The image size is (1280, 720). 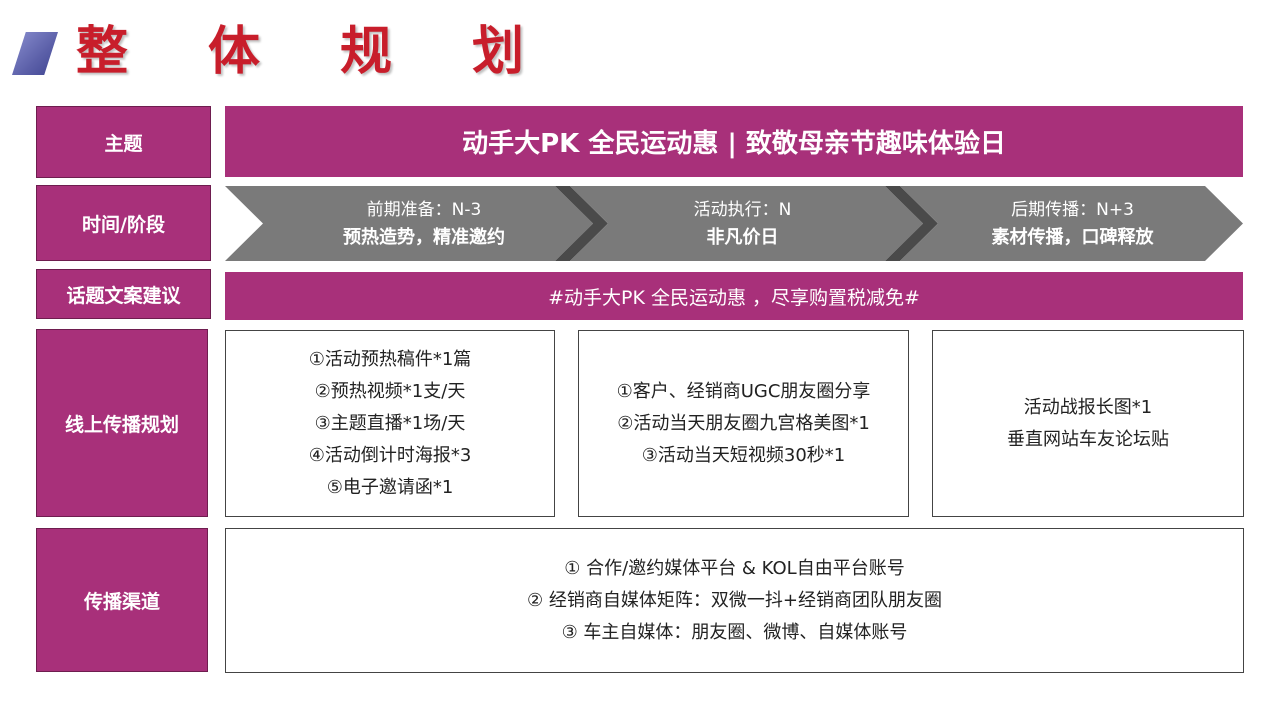 I want to click on stage-exec: 活动执行：N 非凡价日, so click(x=742, y=223).